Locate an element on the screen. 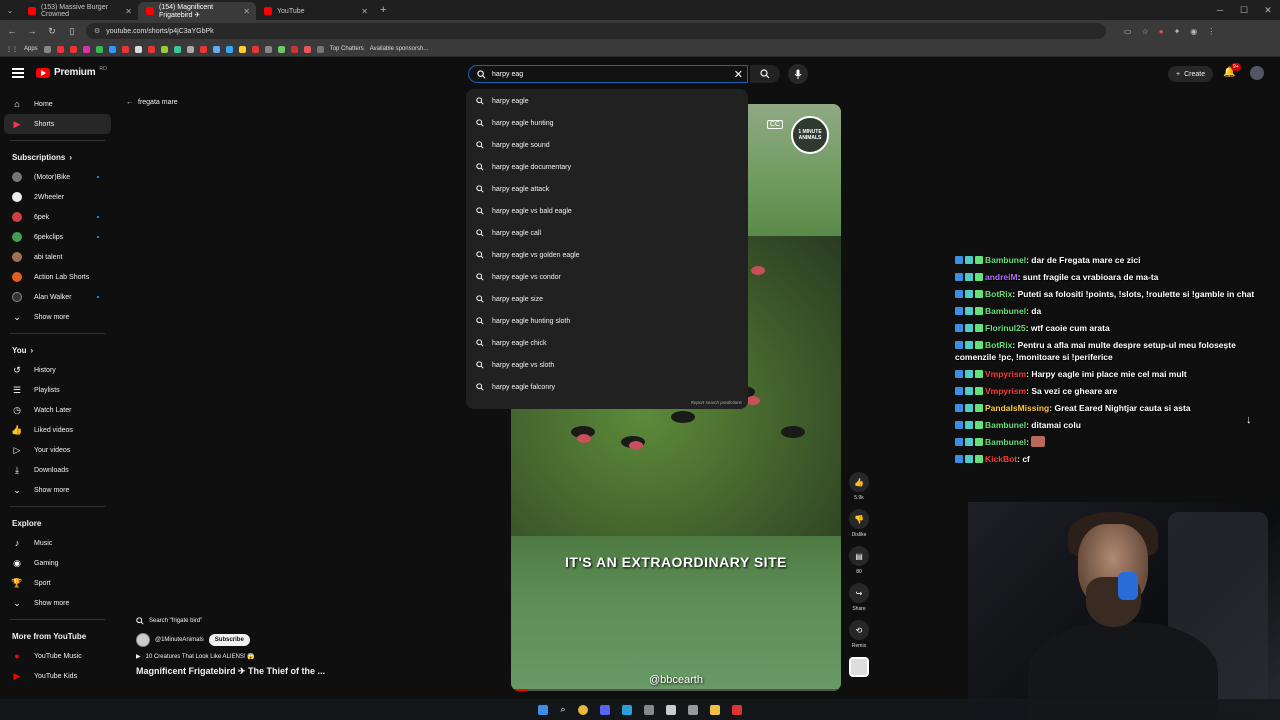  forward-arrow-icon: → is located at coordinates (32, 31).